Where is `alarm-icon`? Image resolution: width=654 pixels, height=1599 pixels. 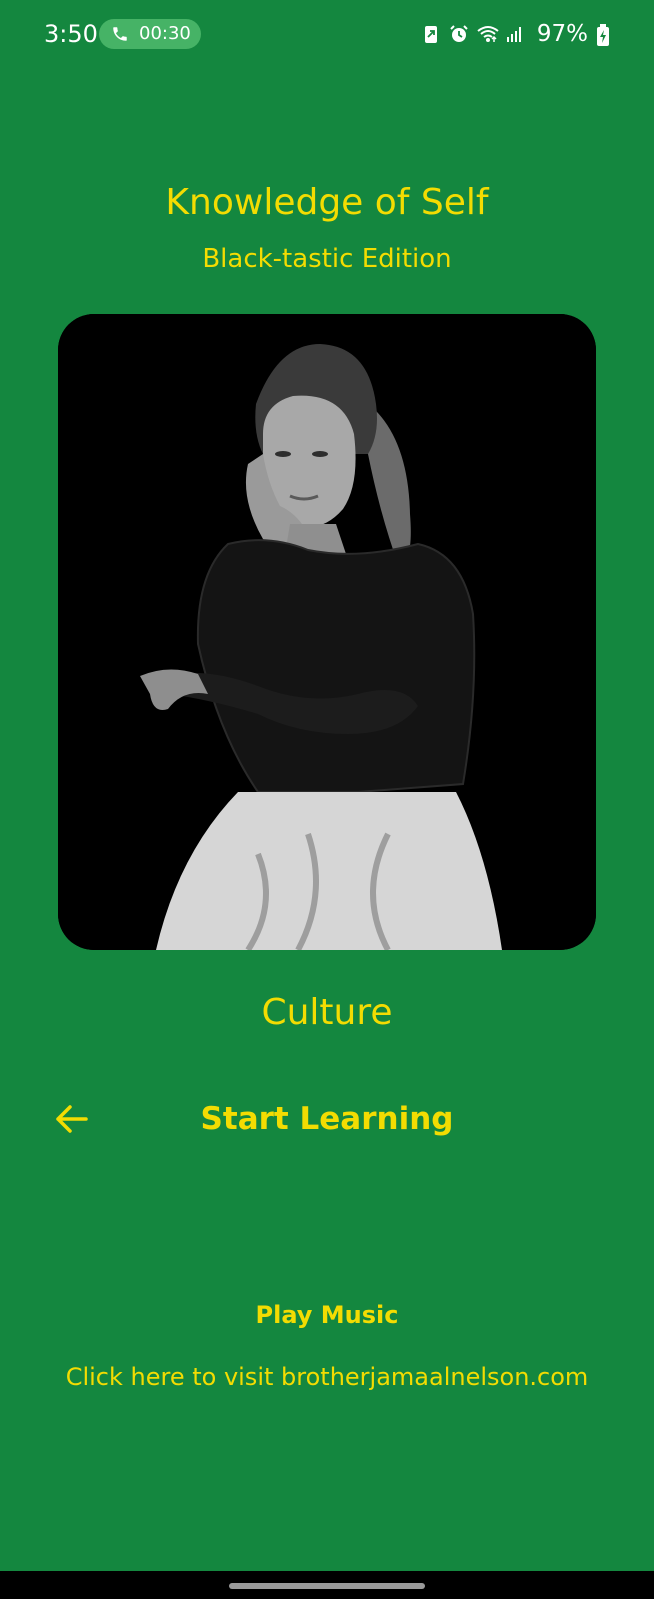 alarm-icon is located at coordinates (459, 34).